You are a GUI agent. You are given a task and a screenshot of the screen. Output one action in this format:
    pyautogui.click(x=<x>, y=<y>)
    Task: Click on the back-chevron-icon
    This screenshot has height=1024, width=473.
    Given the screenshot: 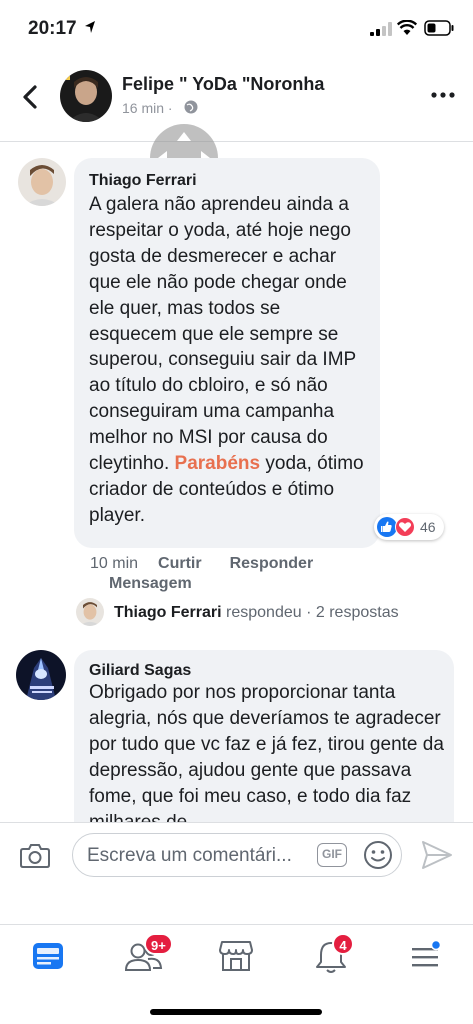 What is the action you would take?
    pyautogui.click(x=31, y=97)
    